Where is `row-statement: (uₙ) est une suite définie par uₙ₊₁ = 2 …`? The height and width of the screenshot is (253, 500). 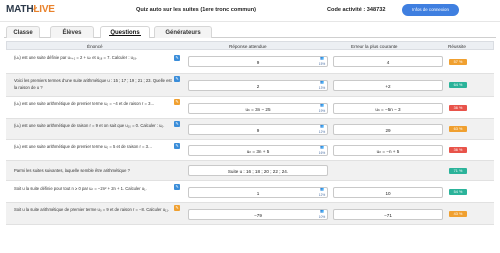
row-statement: (uₙ) est une suite définie par uₙ₊₁ = 2 … is located at coordinates (76, 57).